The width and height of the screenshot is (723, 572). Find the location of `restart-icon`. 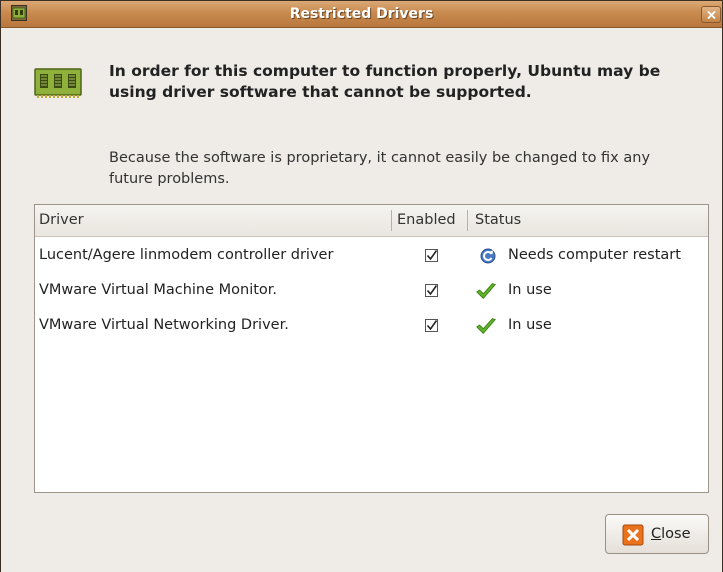

restart-icon is located at coordinates (488, 256).